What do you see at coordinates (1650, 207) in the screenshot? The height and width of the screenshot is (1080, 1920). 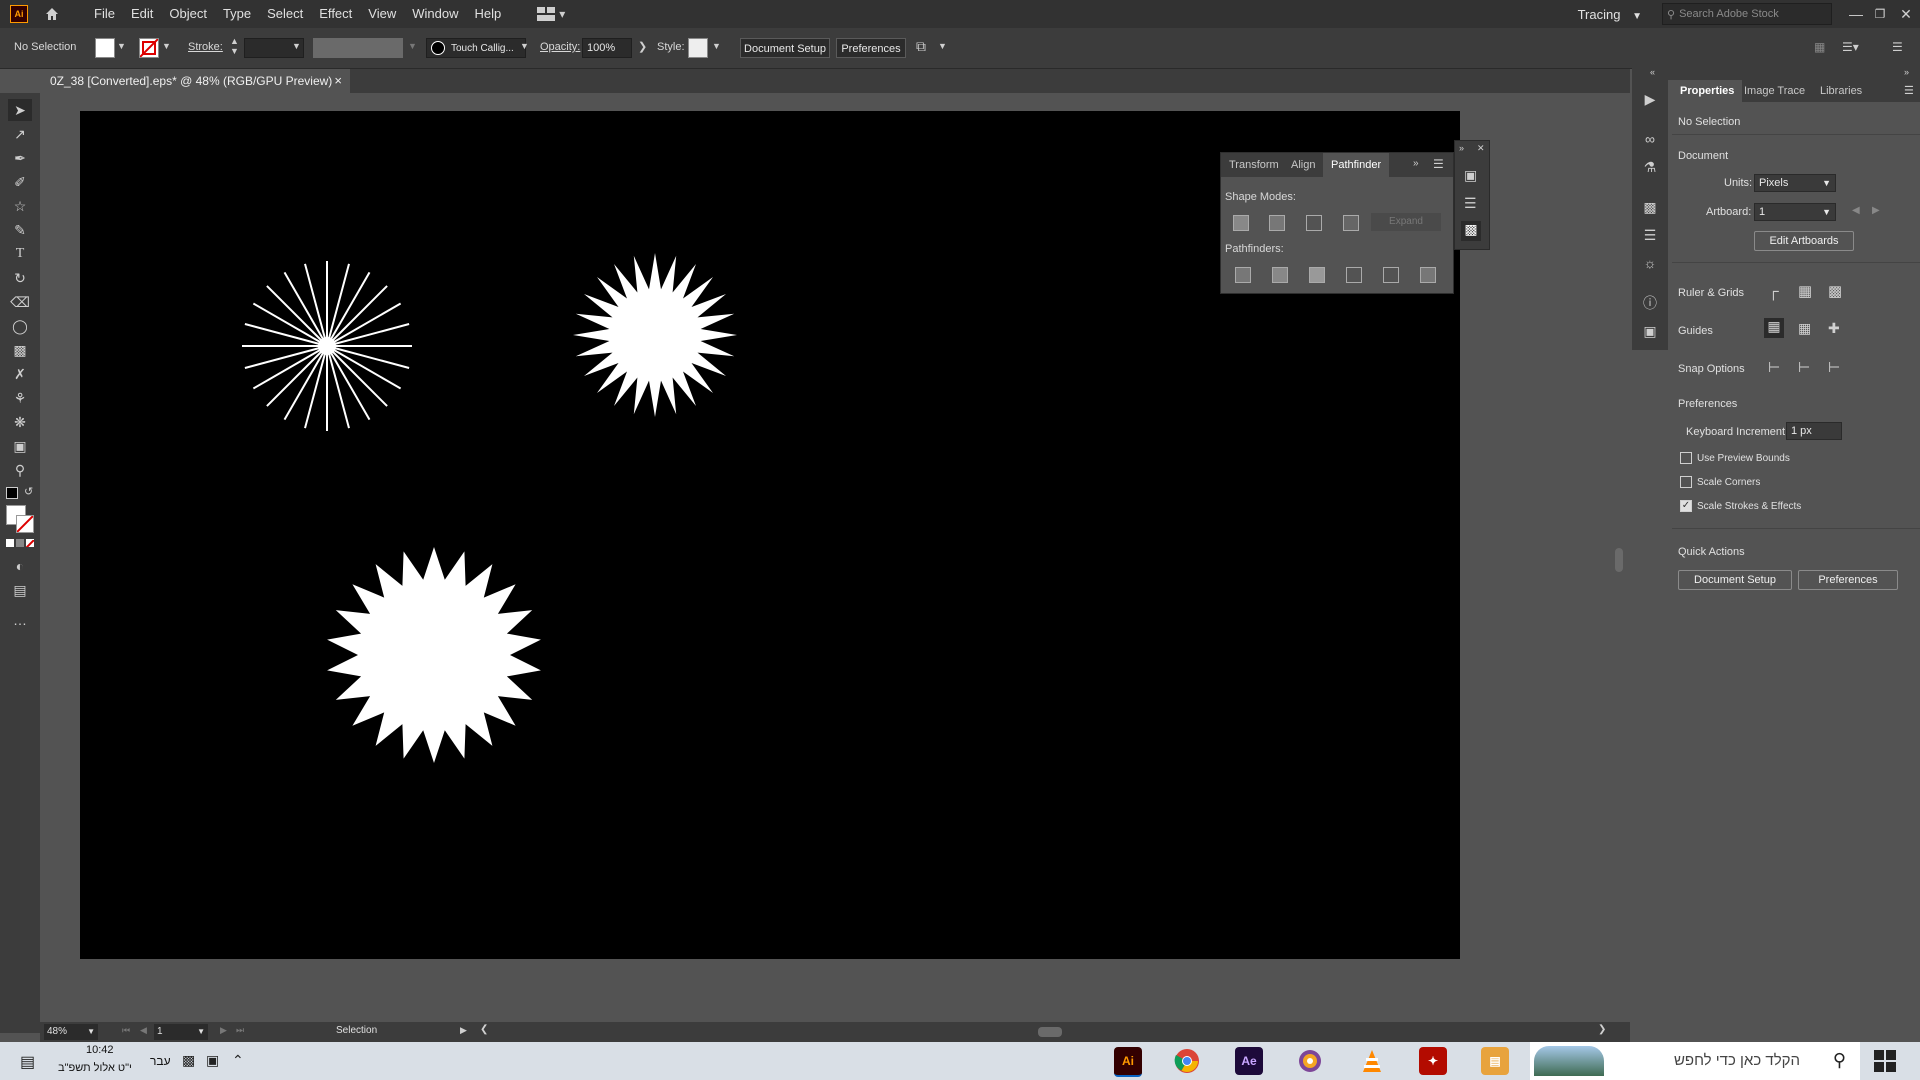 I see `gradient-panel-icon: ▩` at bounding box center [1650, 207].